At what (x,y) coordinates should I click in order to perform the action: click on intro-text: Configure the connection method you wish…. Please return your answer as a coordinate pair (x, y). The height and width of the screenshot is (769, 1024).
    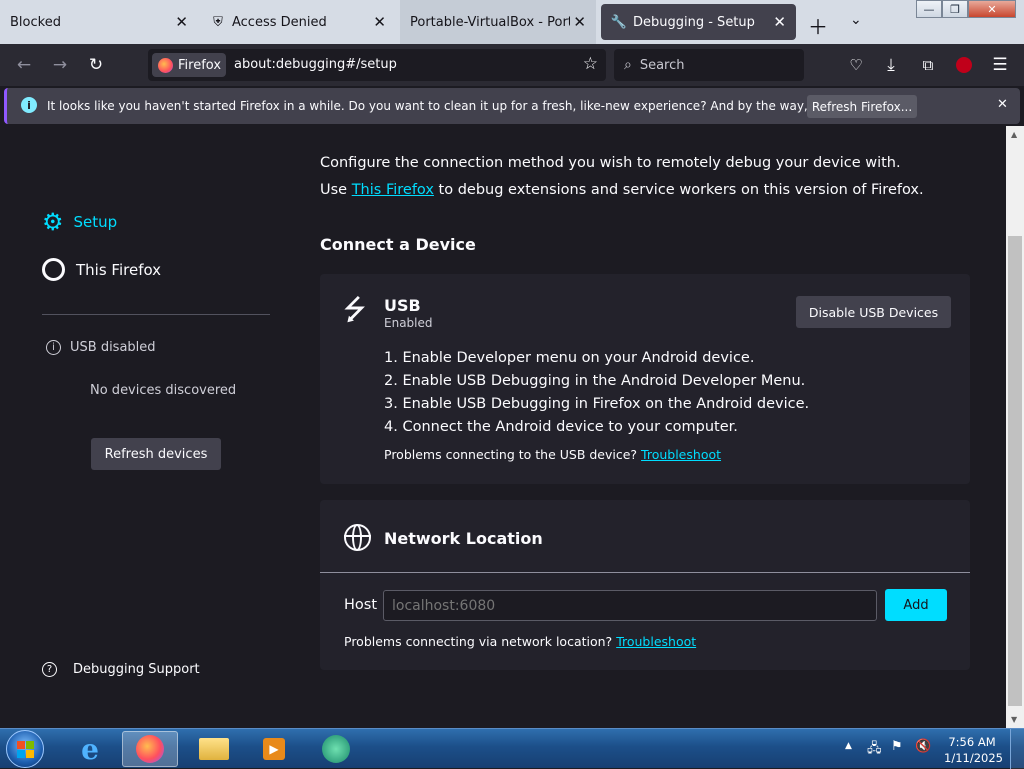
    Looking at the image, I should click on (610, 163).